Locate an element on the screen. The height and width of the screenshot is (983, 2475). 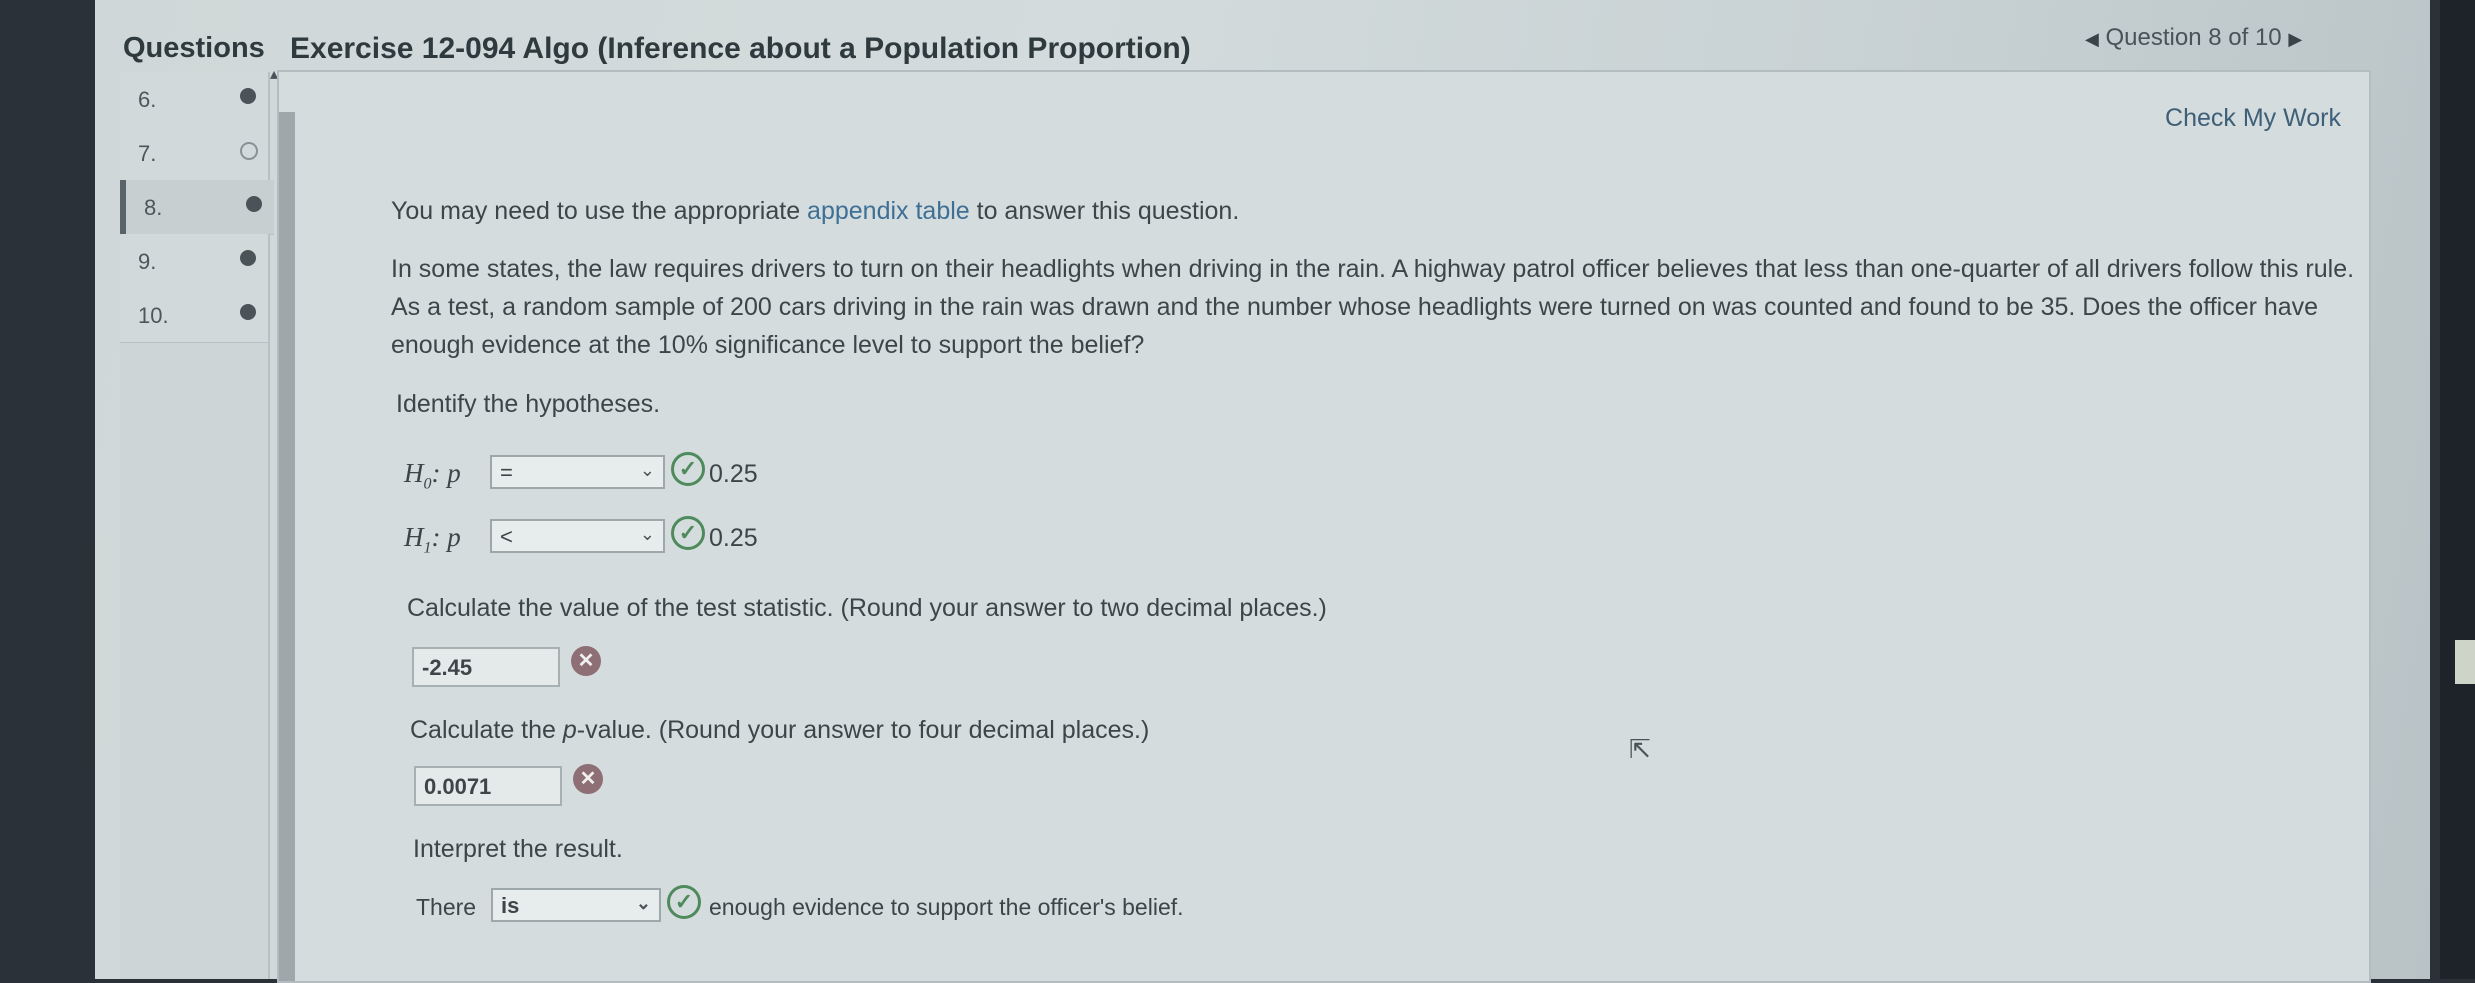
next-arrow-icon: ▶ is located at coordinates (2295, 39).